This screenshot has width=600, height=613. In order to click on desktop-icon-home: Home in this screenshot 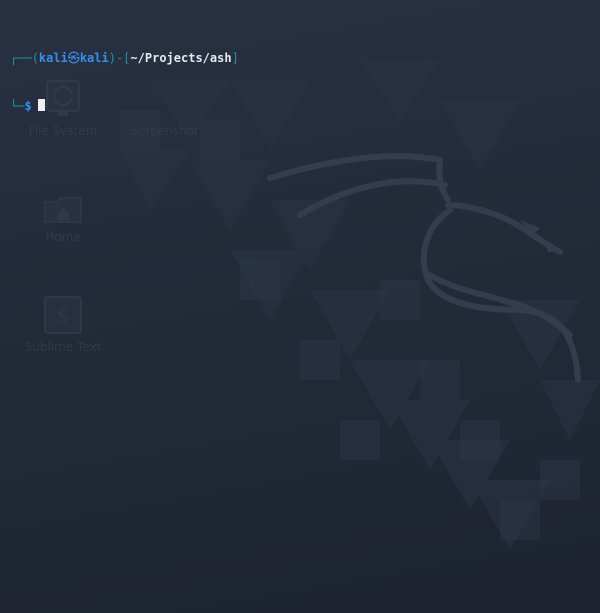, I will do `click(63, 220)`.